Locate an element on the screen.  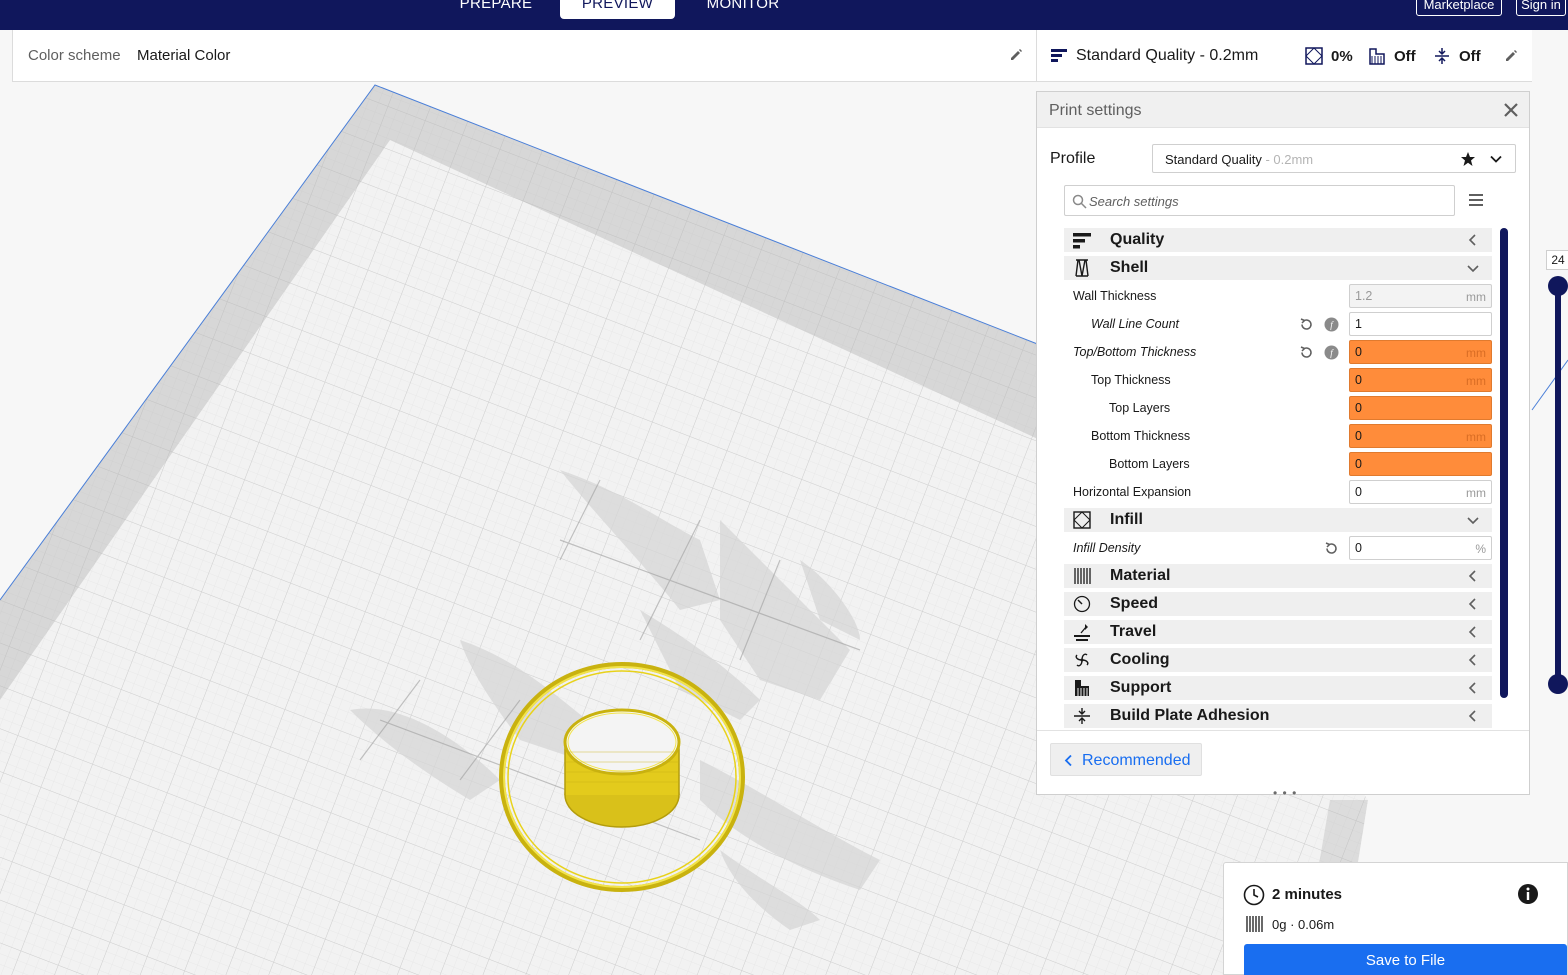
adhesion-icon is located at coordinates (1442, 56).